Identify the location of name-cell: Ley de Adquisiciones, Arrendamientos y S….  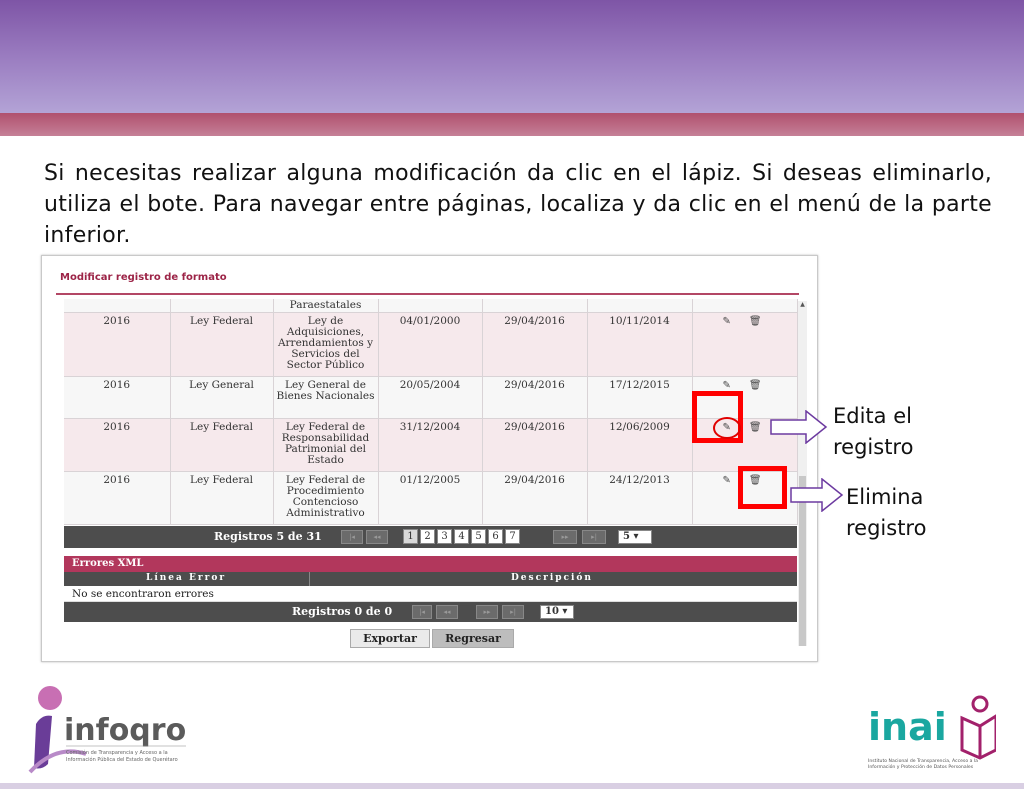
(326, 344).